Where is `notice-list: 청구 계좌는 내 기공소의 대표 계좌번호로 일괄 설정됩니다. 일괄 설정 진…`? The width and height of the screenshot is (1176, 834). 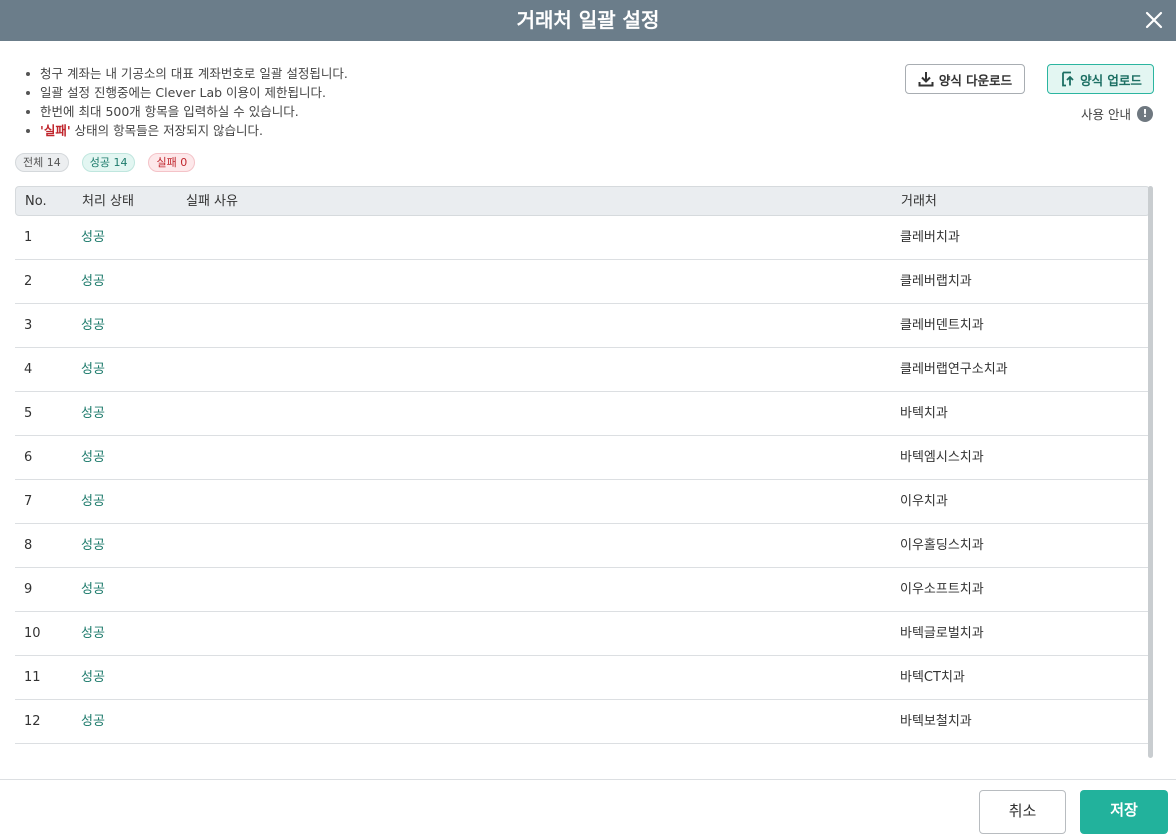 notice-list: 청구 계좌는 내 기공소의 대표 계좌번호로 일괄 설정됩니다. 일괄 설정 진… is located at coordinates (186, 102).